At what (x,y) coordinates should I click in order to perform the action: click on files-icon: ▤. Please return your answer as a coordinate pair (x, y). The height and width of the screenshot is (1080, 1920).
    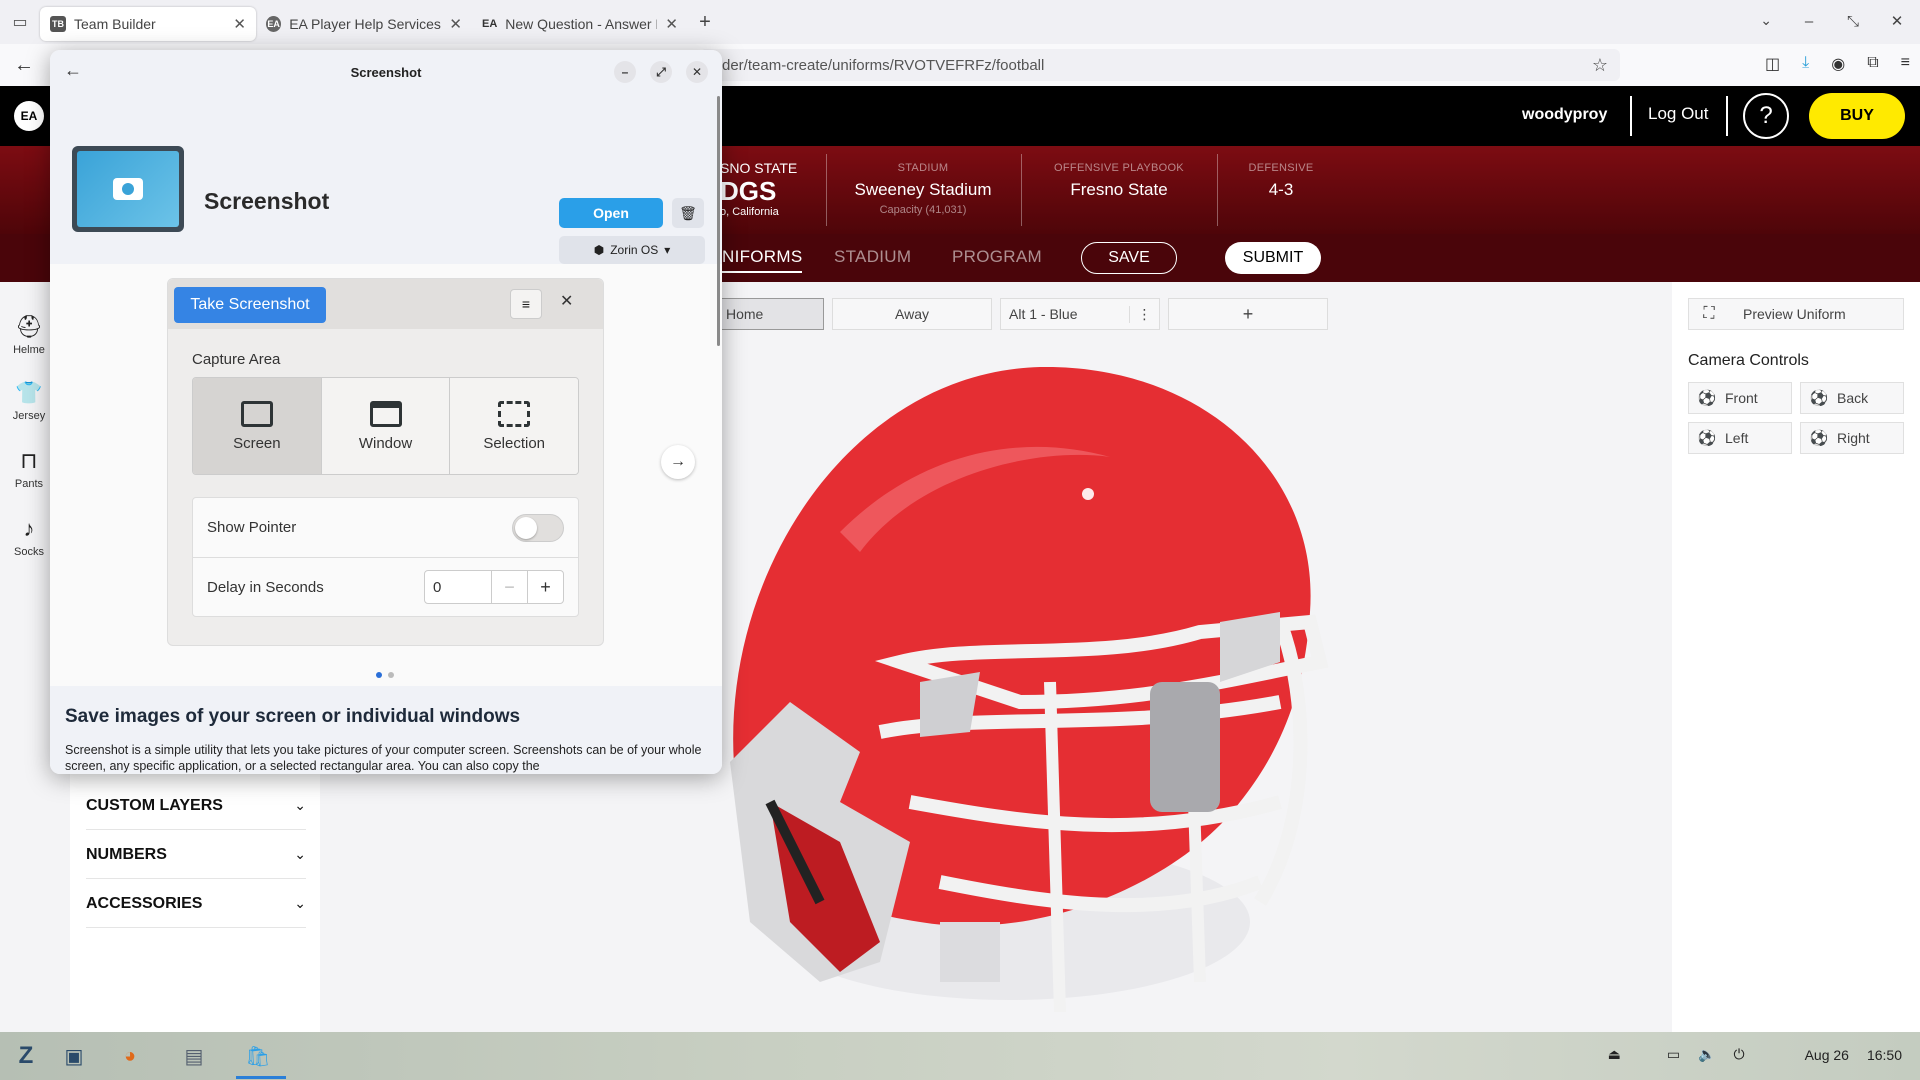
    Looking at the image, I should click on (194, 1056).